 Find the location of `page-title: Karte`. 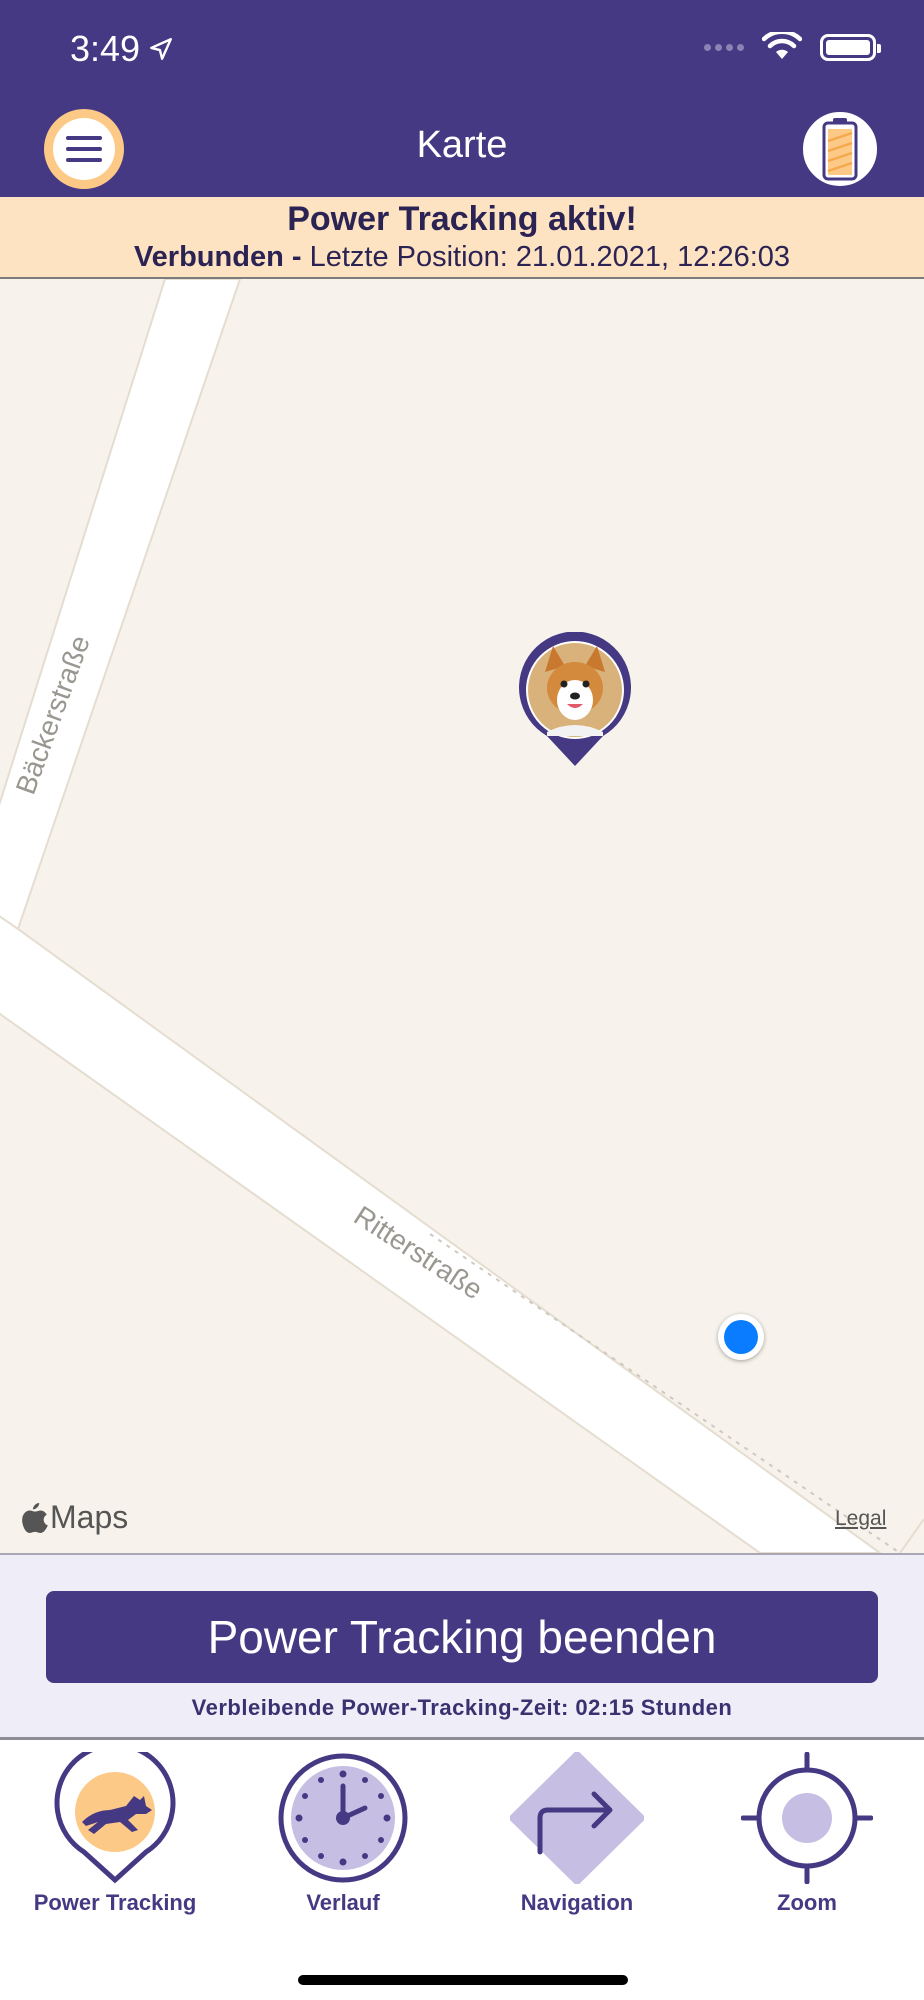

page-title: Karte is located at coordinates (462, 145).